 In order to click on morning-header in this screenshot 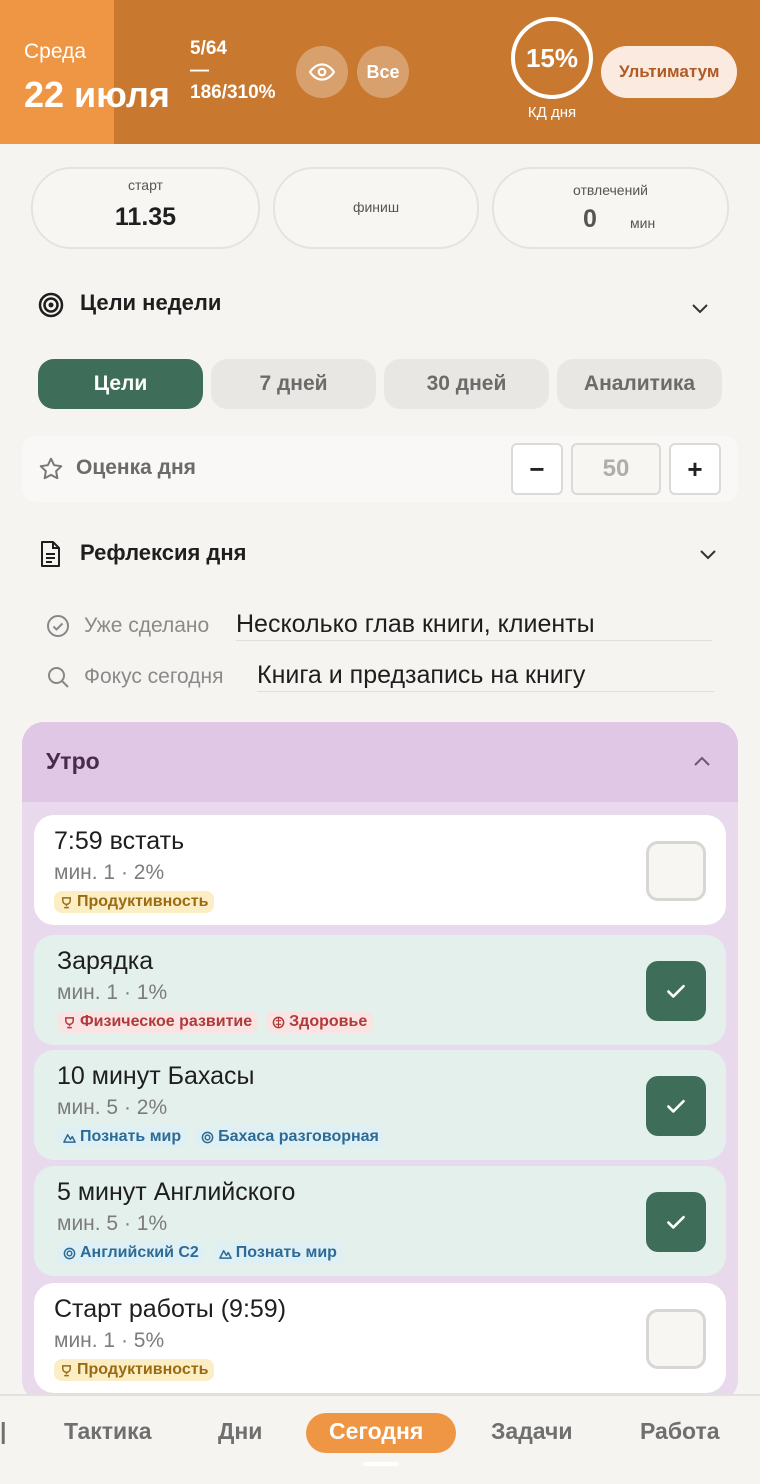, I will do `click(380, 762)`.